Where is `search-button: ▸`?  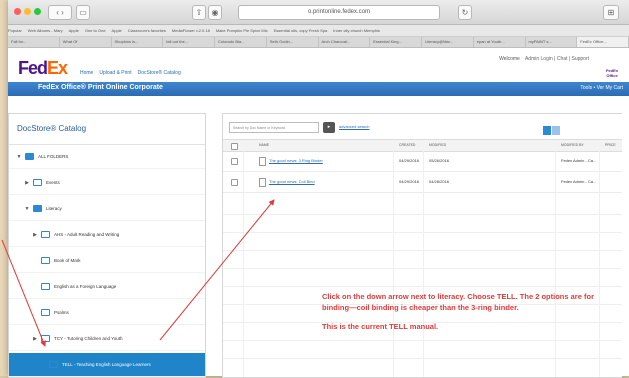
search-button: ▸ is located at coordinates (329, 127).